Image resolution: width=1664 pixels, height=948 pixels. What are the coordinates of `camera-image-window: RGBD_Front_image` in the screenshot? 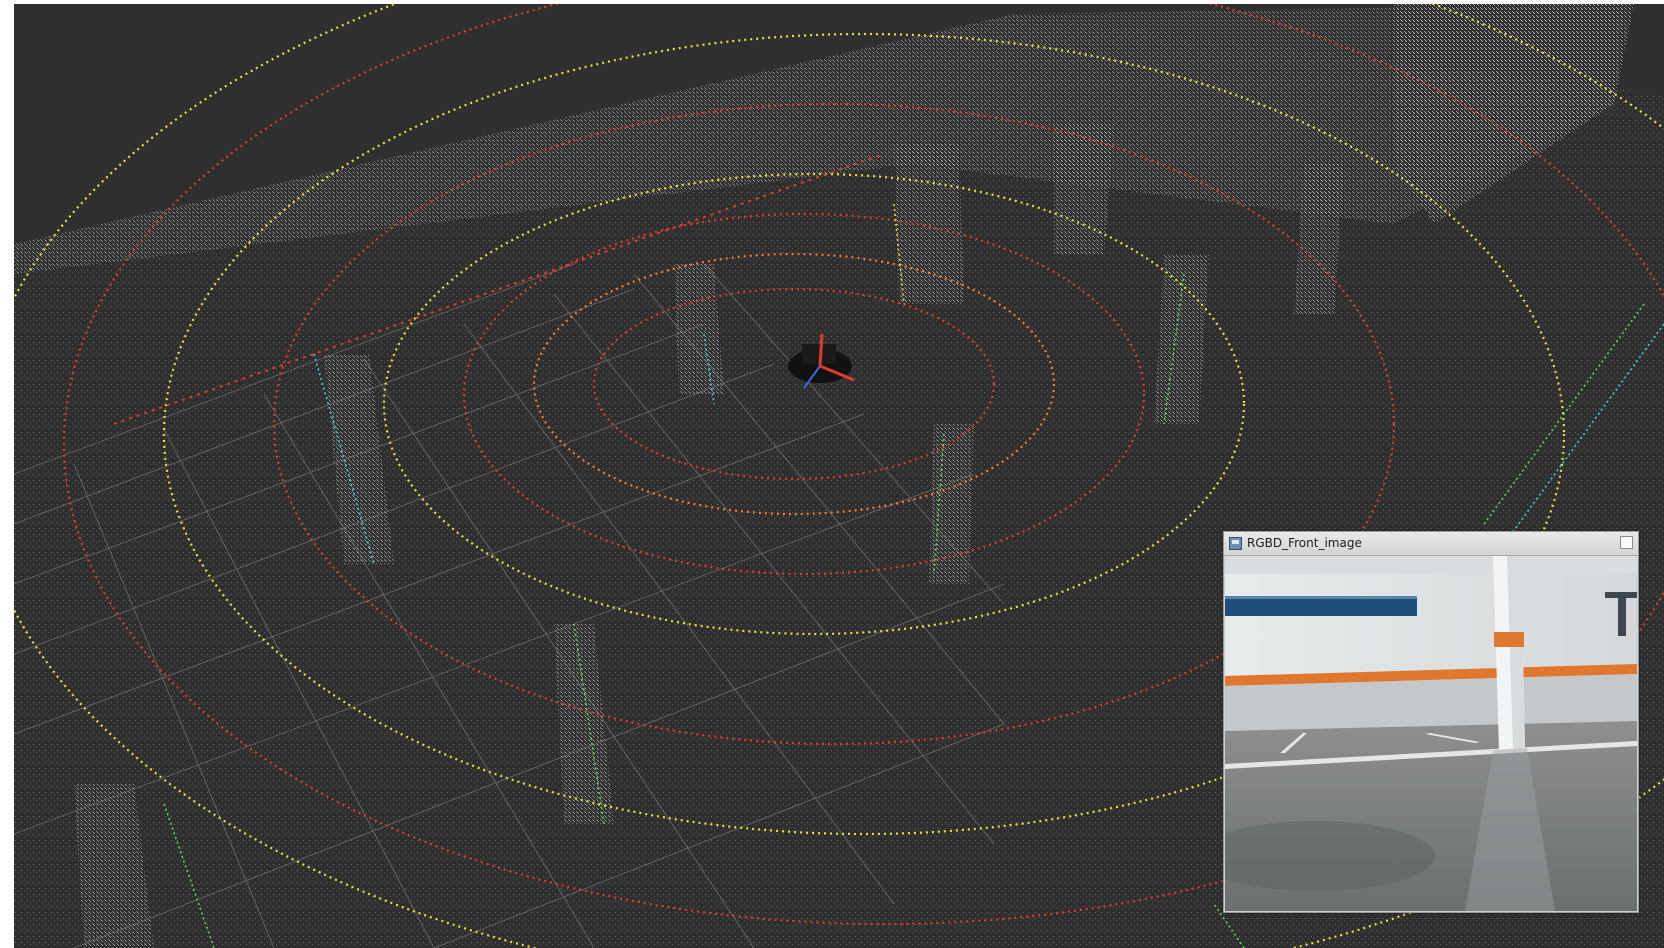 It's located at (1431, 722).